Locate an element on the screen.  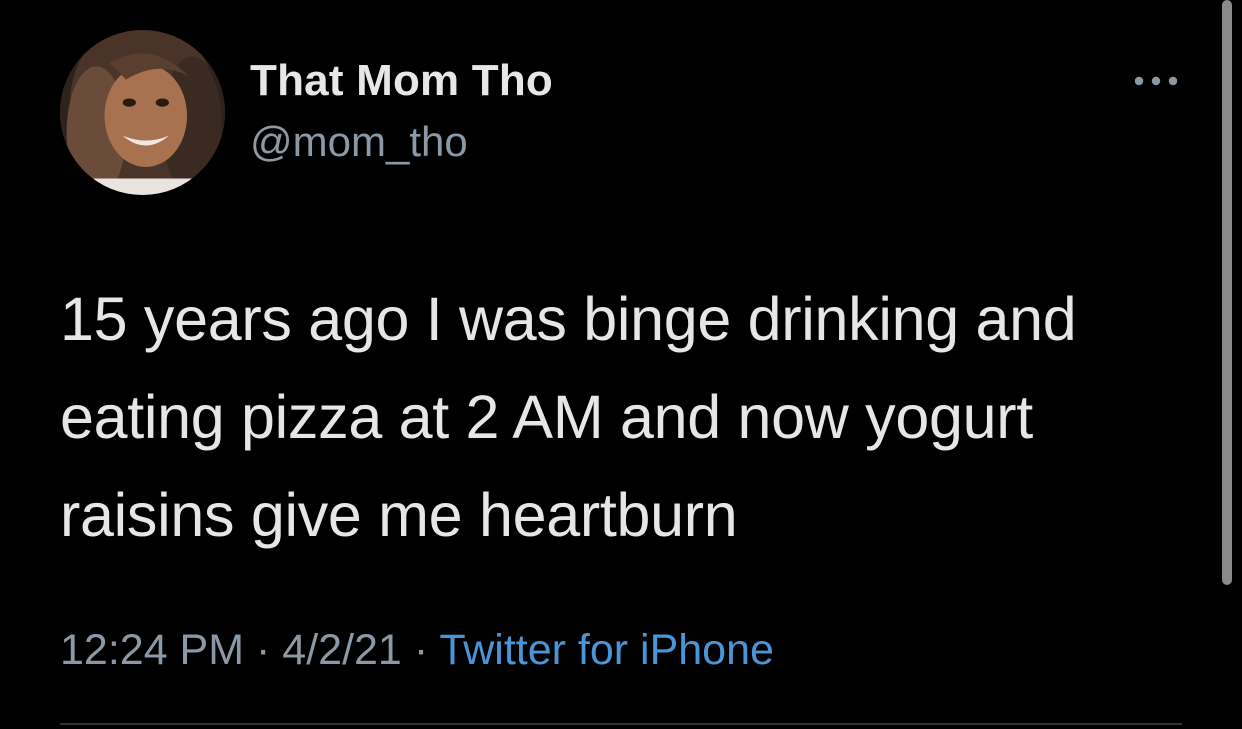
avatar is located at coordinates (142, 112).